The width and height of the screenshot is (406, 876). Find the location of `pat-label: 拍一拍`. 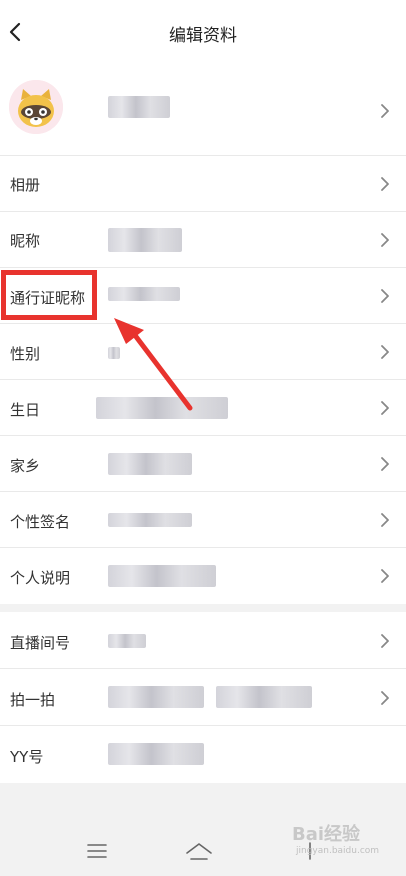

pat-label: 拍一拍 is located at coordinates (33, 700).